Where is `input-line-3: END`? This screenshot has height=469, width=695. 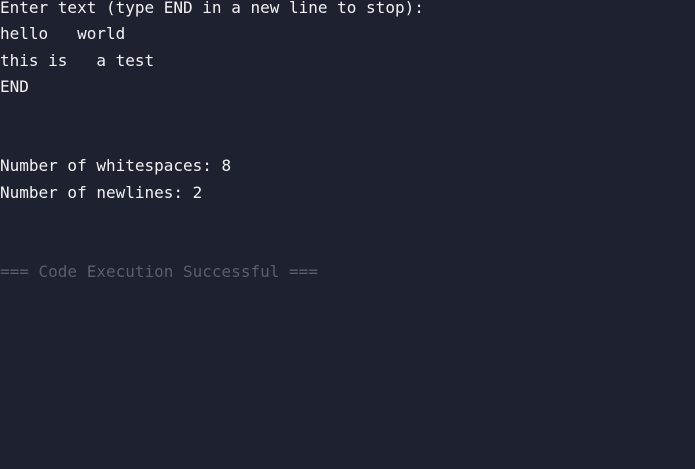
input-line-3: END is located at coordinates (14, 86).